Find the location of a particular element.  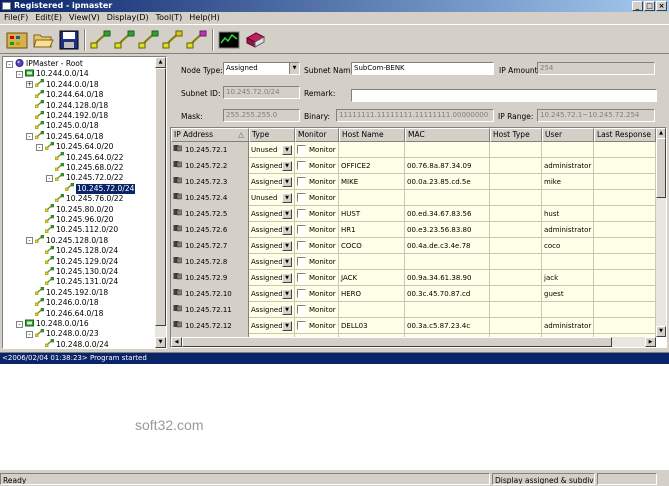

tree-node: 10.245.80.0/20 is located at coordinates (78, 209).